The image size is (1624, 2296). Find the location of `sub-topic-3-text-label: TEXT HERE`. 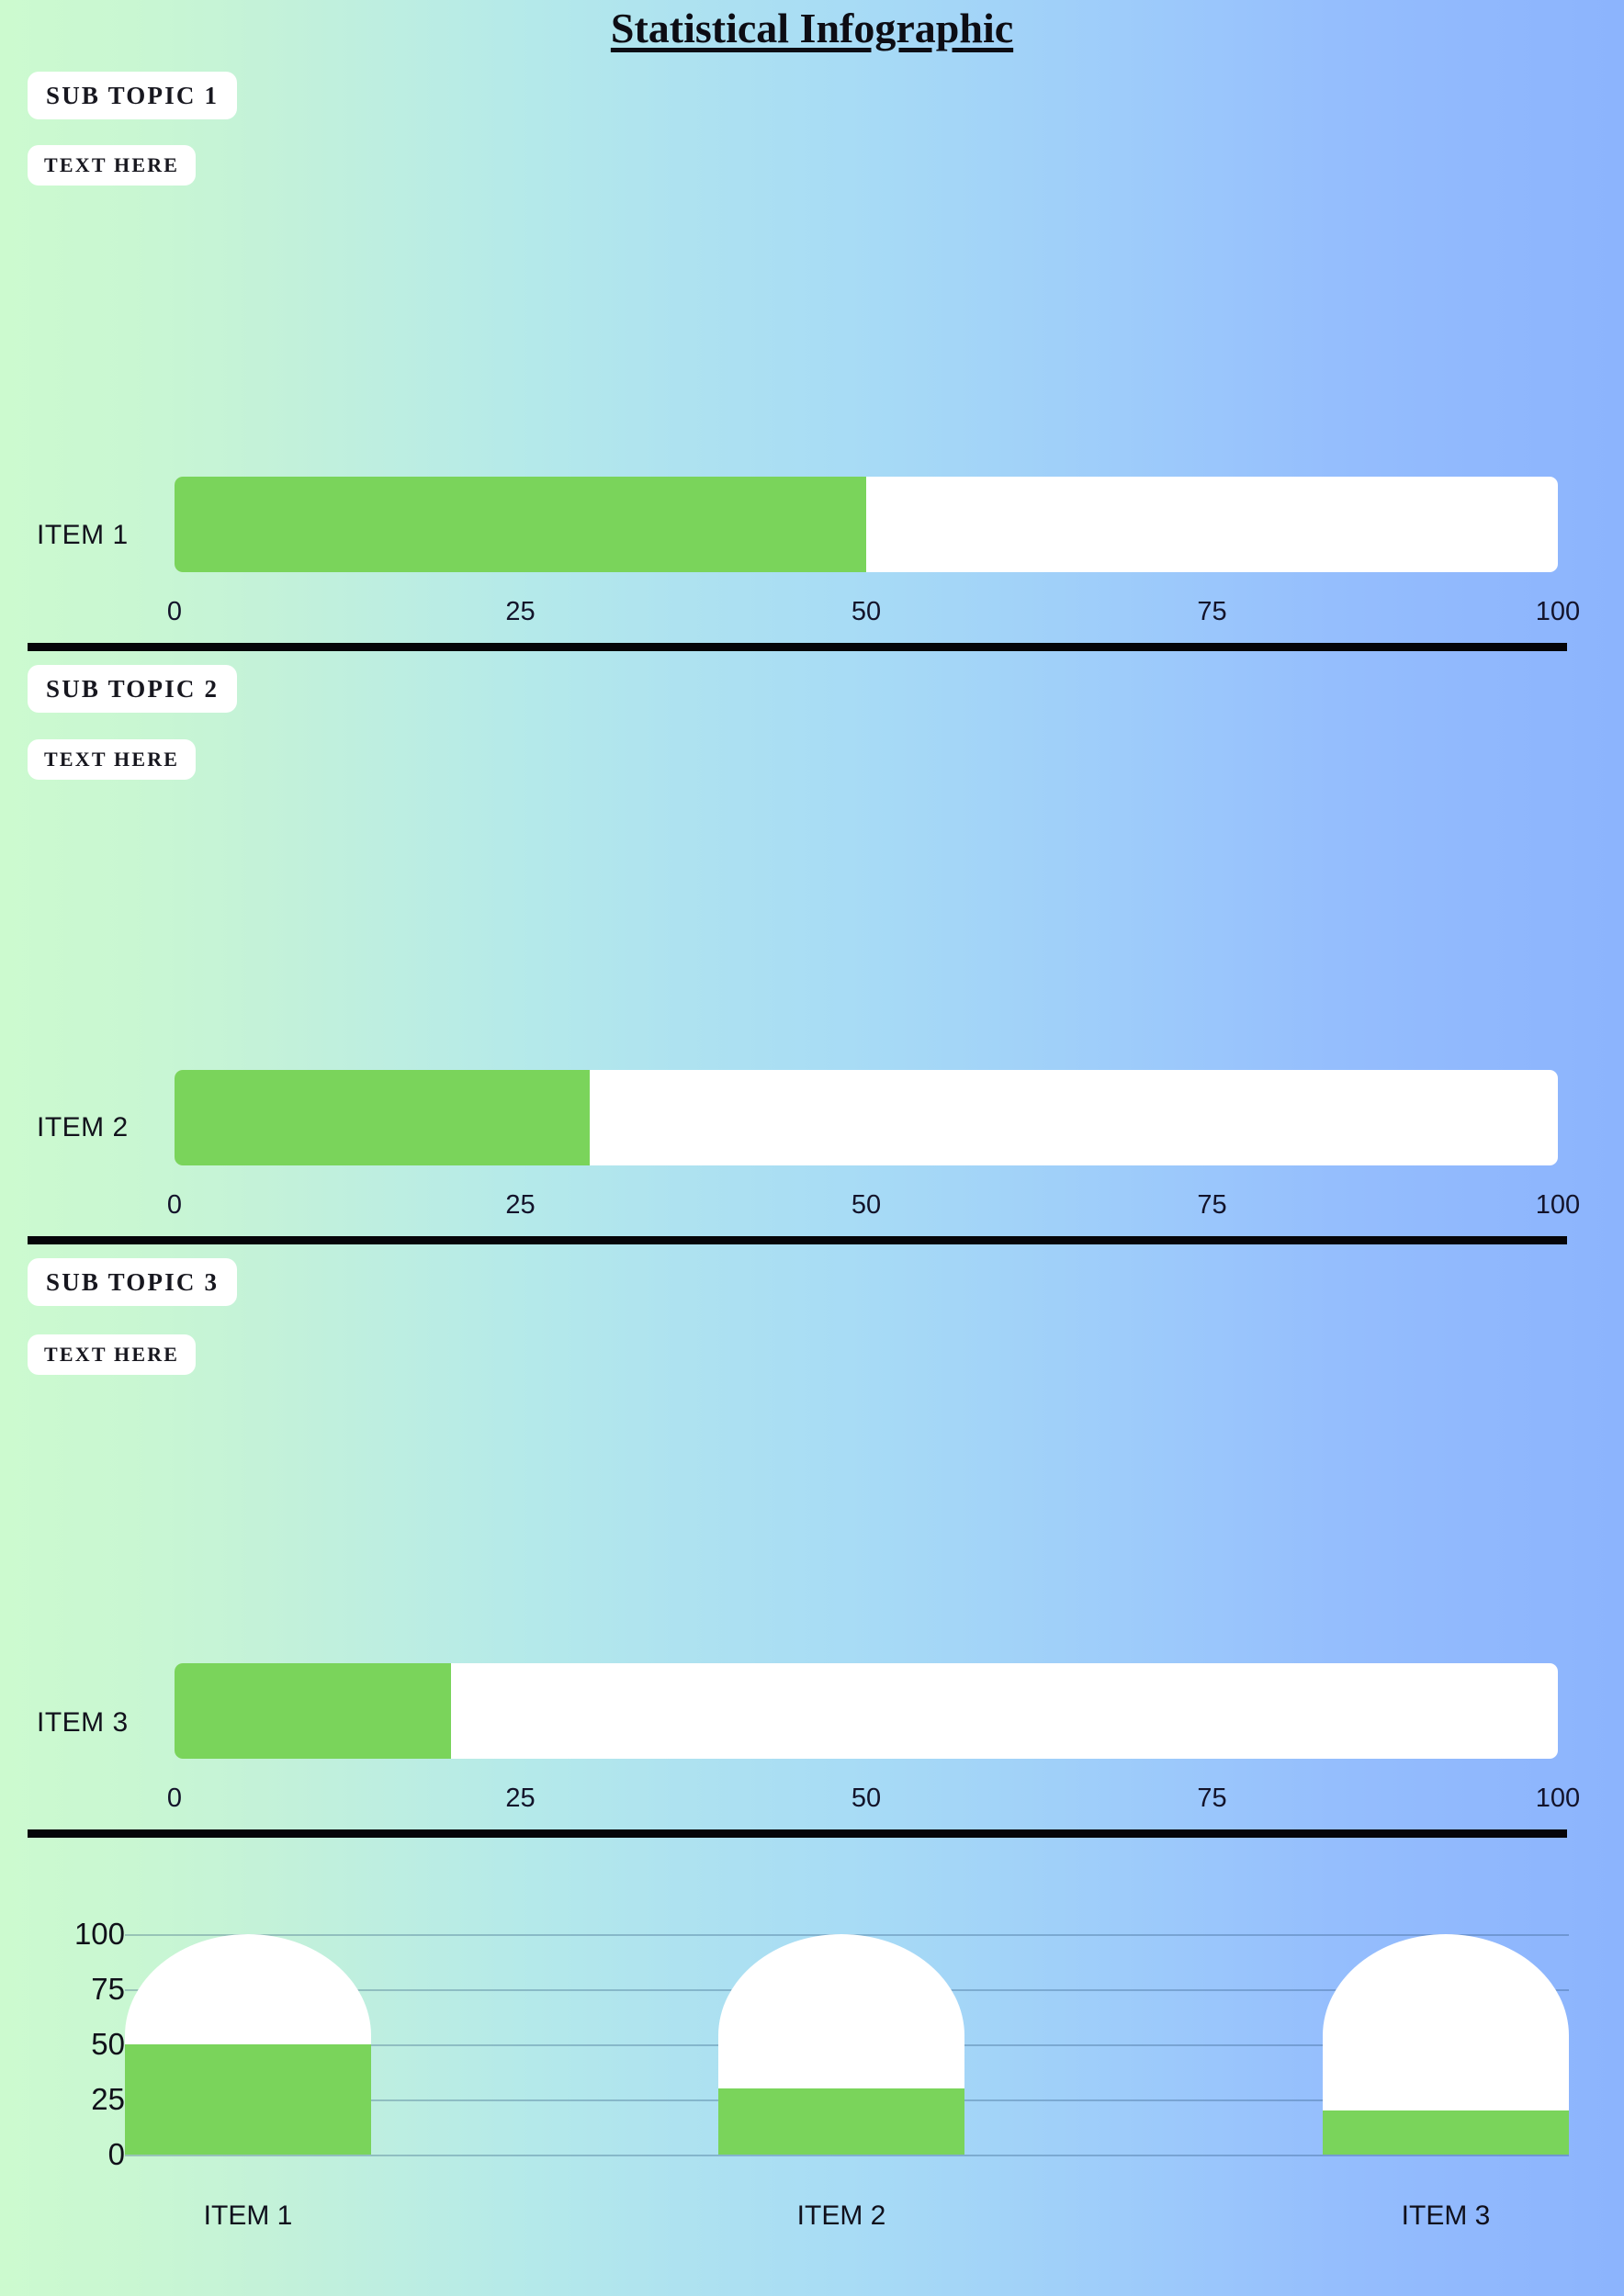

sub-topic-3-text-label: TEXT HERE is located at coordinates (112, 1355).